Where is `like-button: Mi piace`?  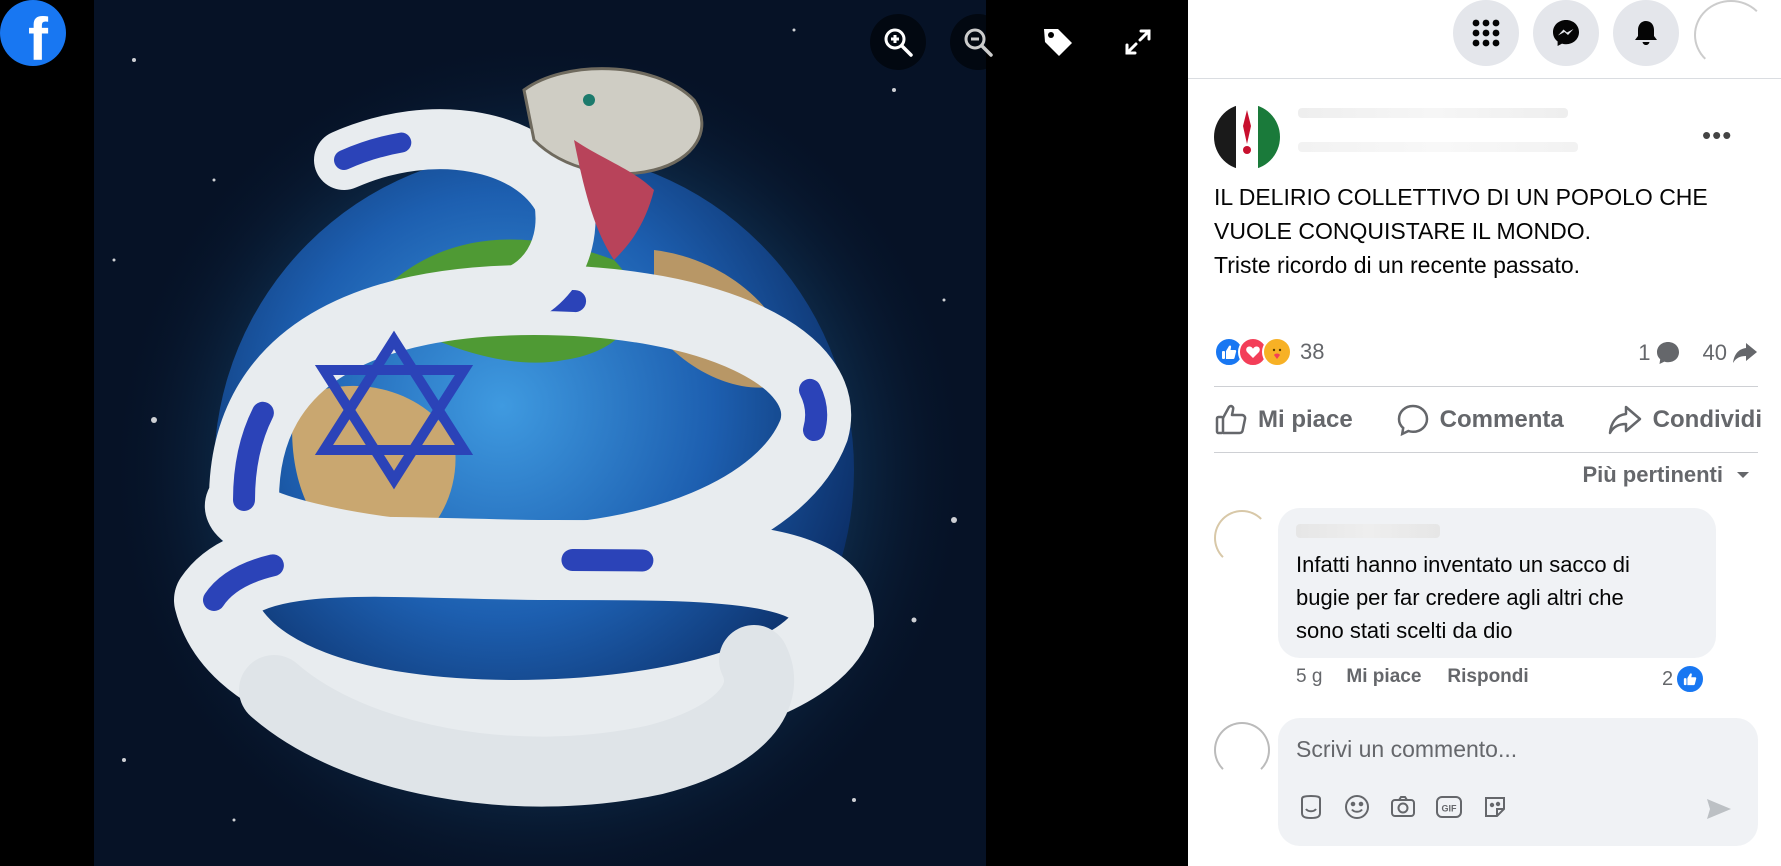
like-button: Mi piace is located at coordinates (1283, 420).